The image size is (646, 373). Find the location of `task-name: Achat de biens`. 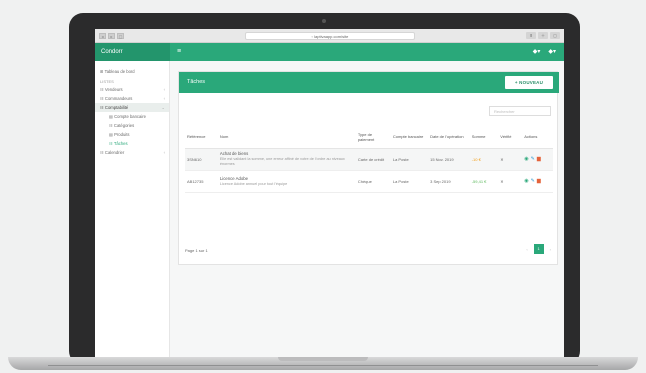

task-name: Achat de biens is located at coordinates (234, 153).